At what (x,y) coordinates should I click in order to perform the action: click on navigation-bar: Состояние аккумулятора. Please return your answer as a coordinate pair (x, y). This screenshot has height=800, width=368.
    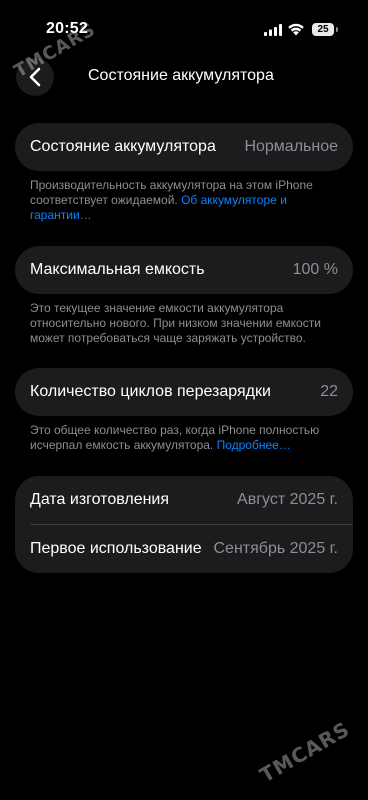
    Looking at the image, I should click on (184, 78).